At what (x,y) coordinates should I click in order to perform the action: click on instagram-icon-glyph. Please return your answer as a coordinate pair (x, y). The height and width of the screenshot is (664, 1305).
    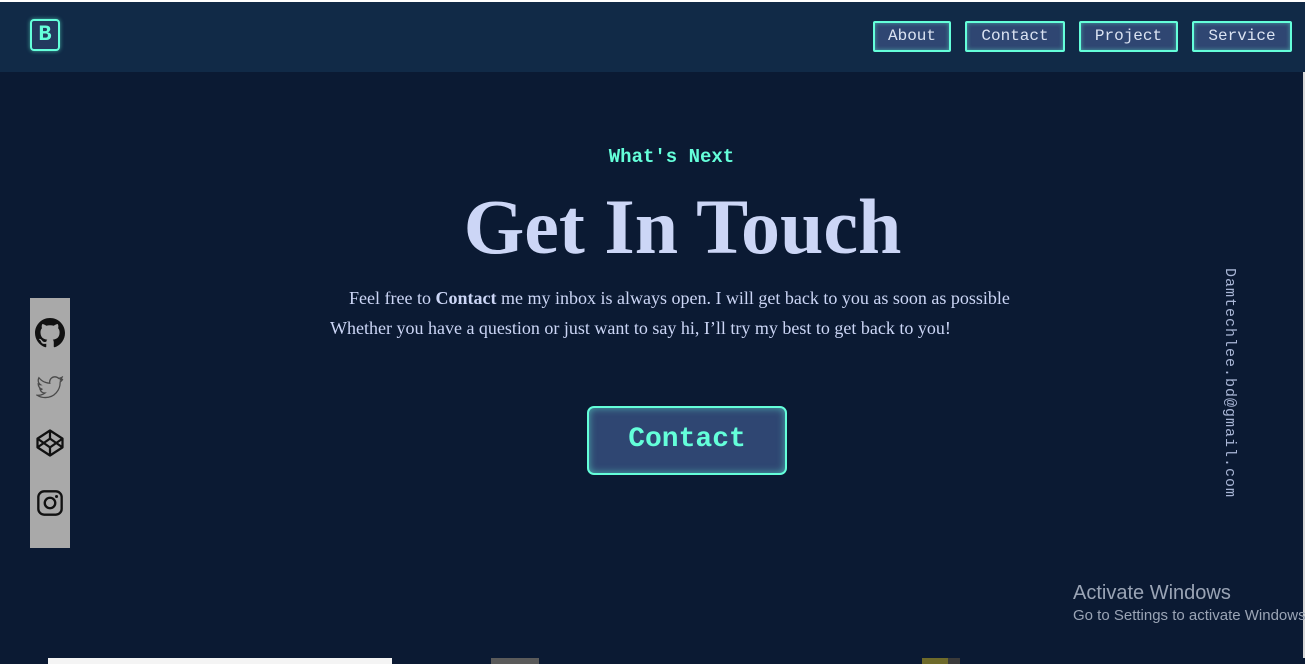
    Looking at the image, I should click on (50, 503).